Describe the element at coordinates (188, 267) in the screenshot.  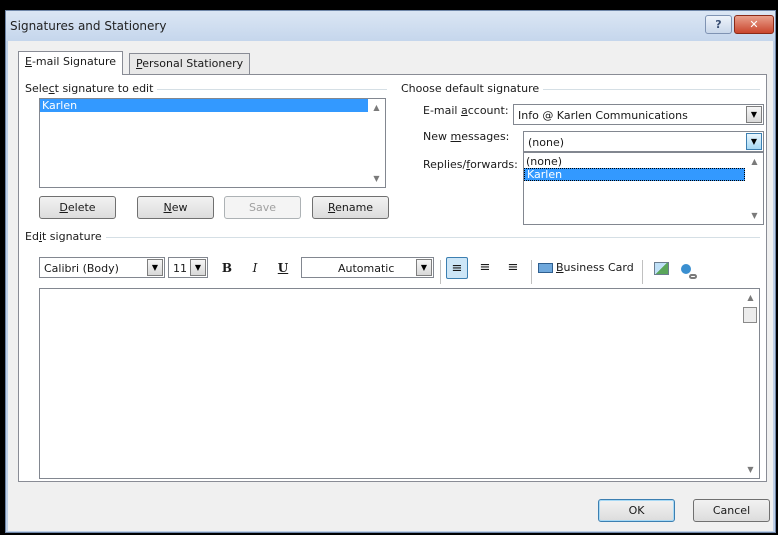
I see `font-size-select: 11 ▼` at that location.